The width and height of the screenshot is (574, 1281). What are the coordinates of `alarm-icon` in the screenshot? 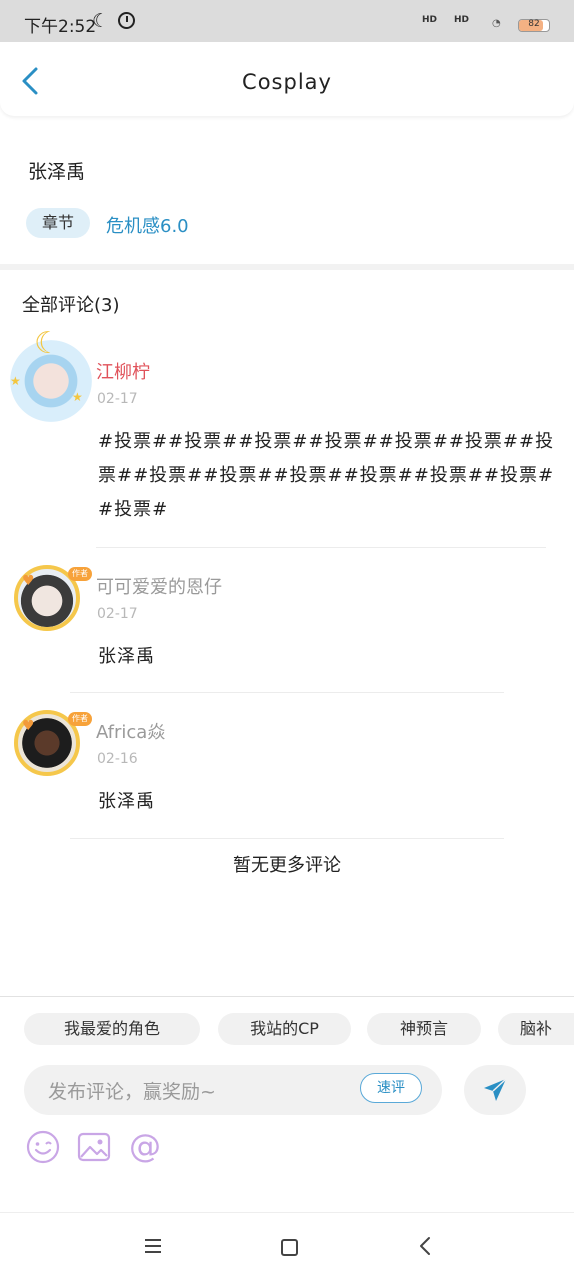 It's located at (126, 20).